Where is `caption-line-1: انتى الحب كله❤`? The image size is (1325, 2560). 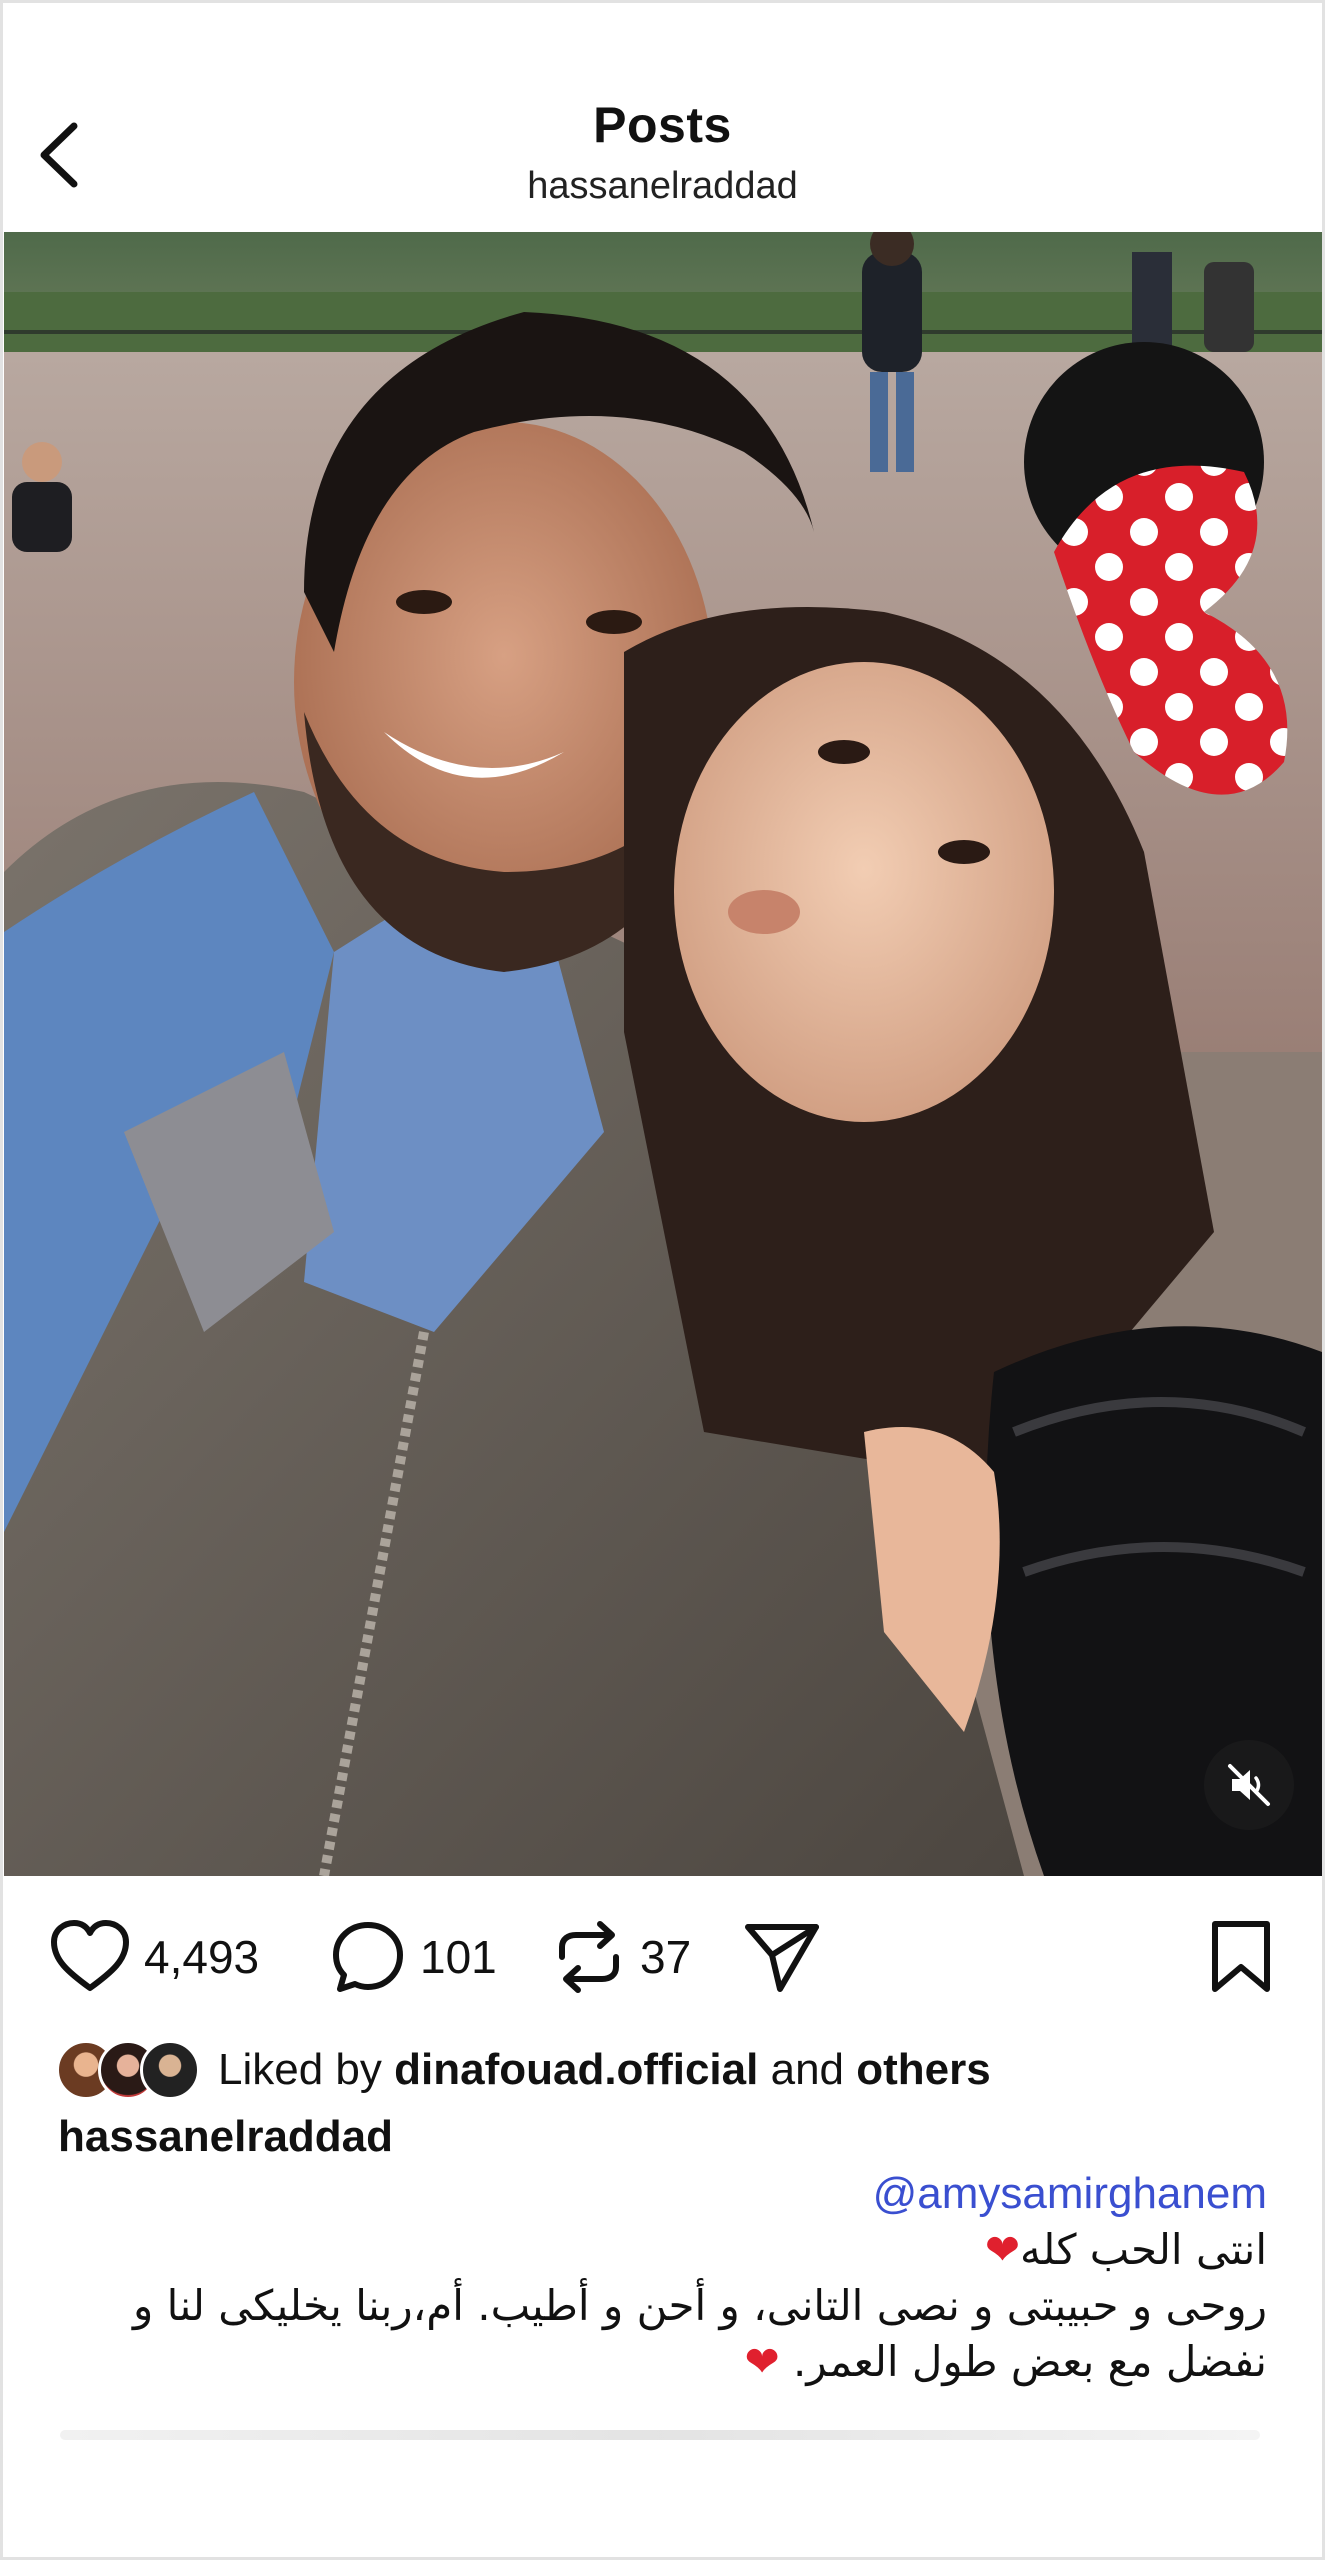
caption-line-1: انتى الحب كله❤ is located at coordinates (662, 2250).